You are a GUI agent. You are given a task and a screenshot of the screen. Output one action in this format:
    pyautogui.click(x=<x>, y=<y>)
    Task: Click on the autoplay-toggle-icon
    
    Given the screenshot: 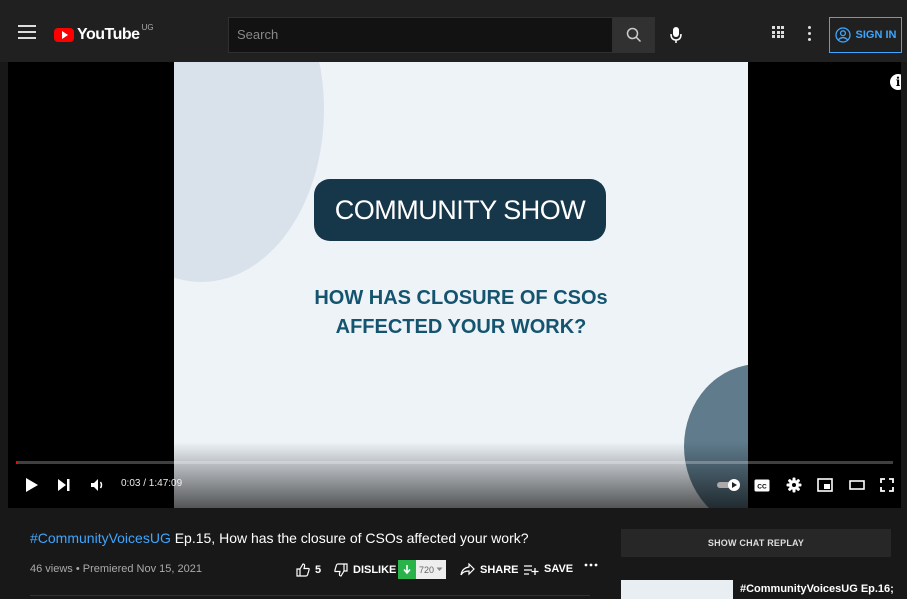 What is the action you would take?
    pyautogui.click(x=728, y=485)
    